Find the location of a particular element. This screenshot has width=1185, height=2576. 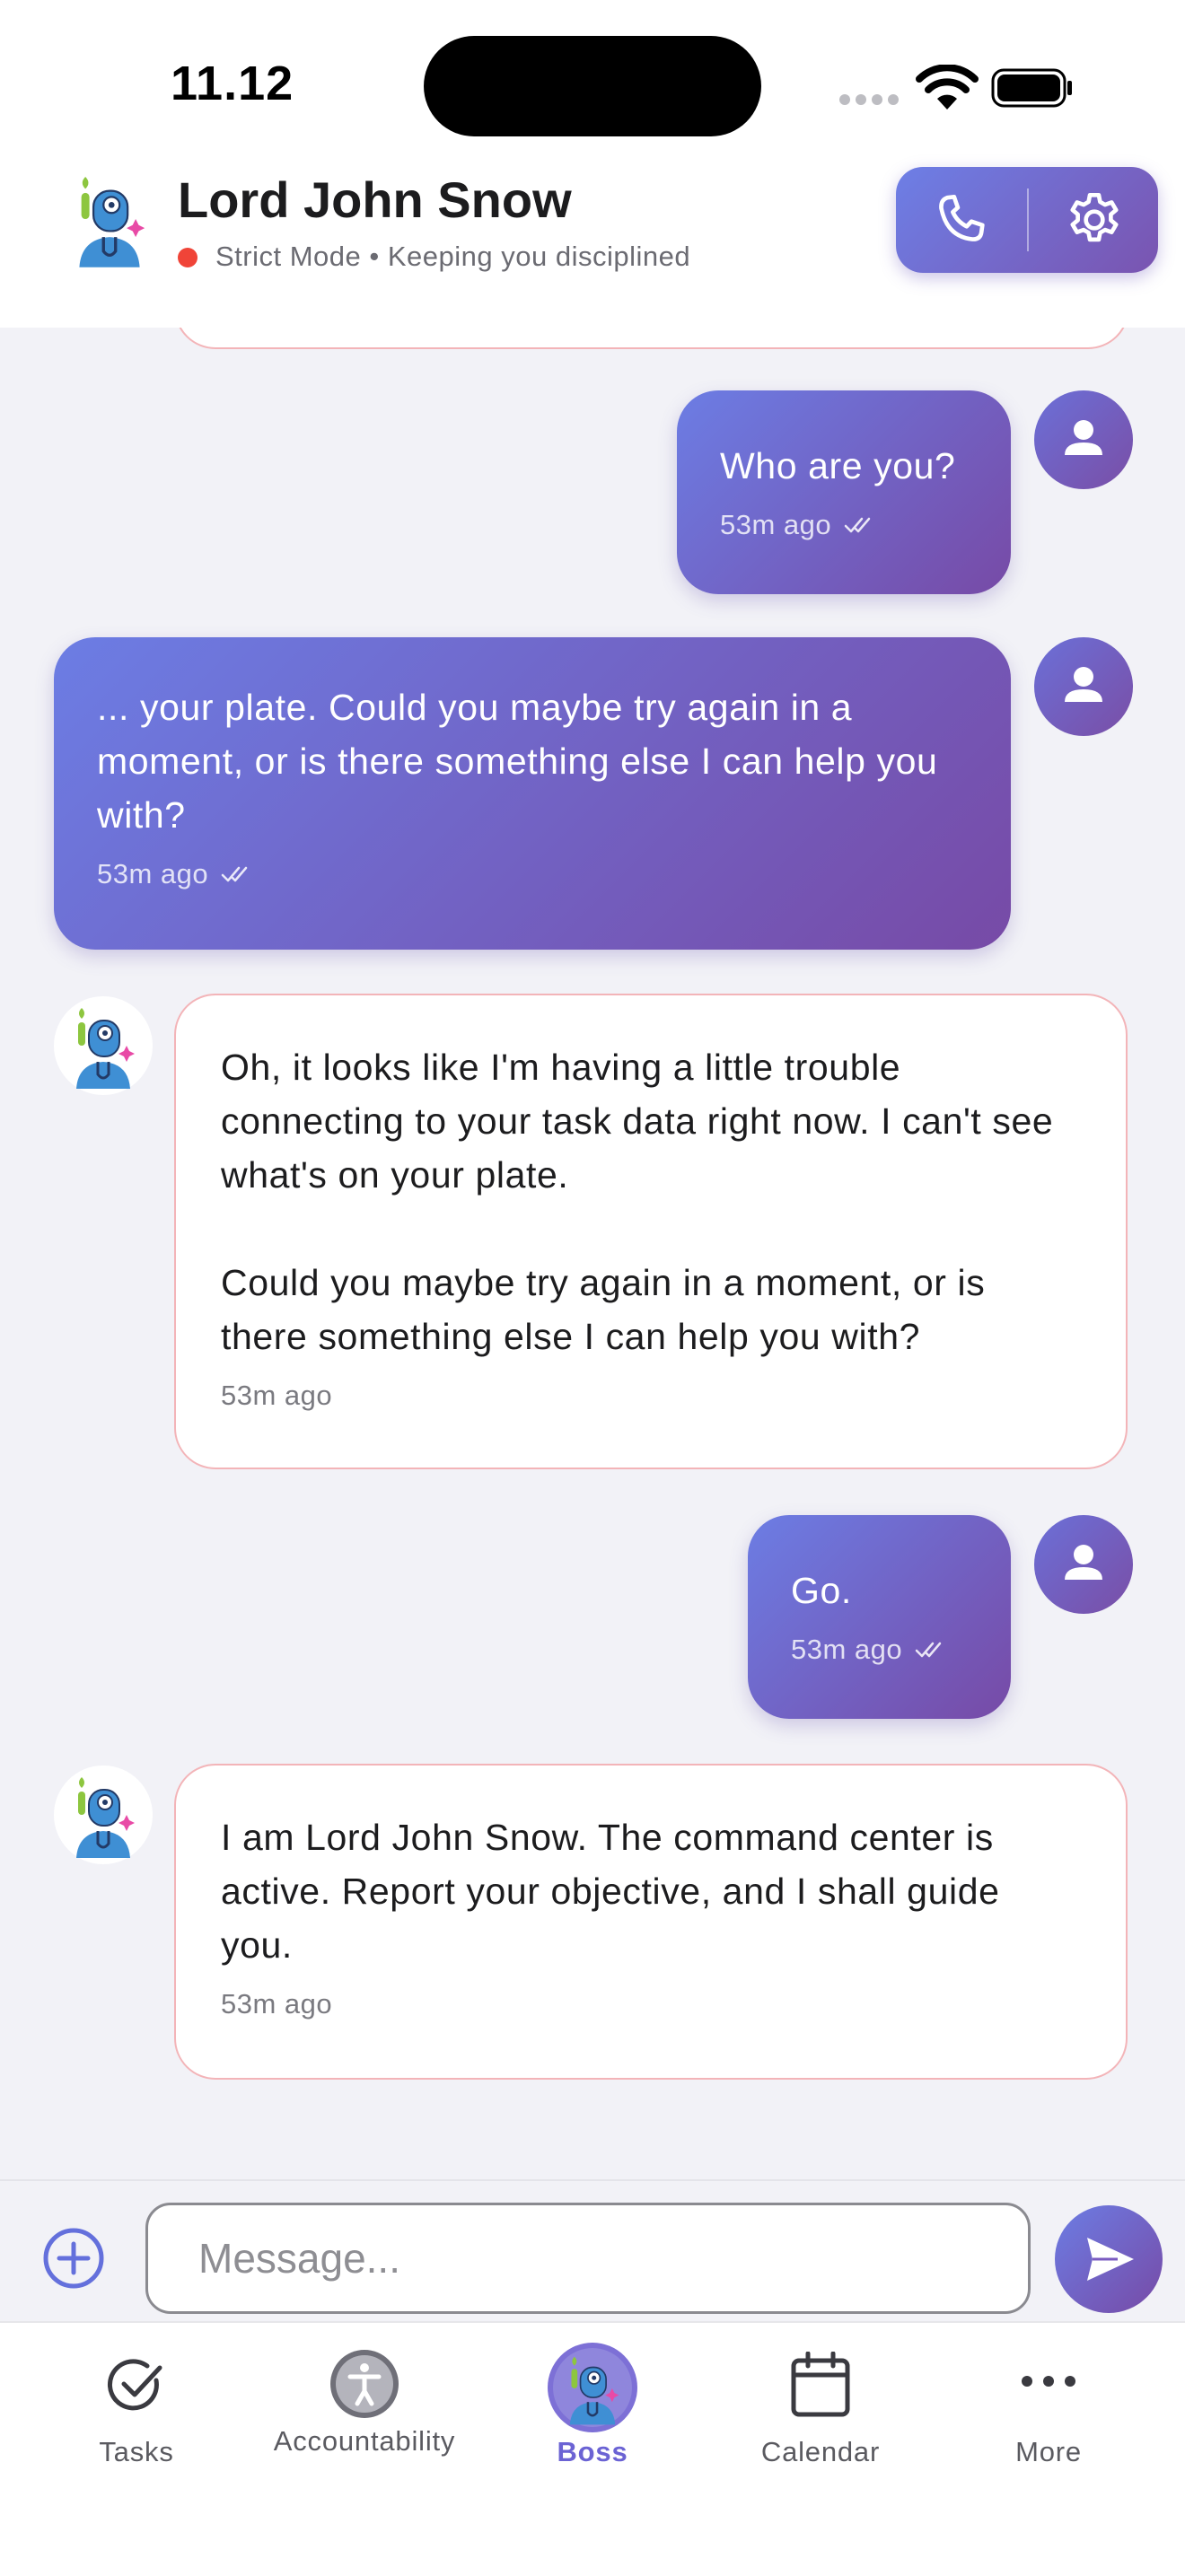

tab-more: More is located at coordinates (1048, 2408).